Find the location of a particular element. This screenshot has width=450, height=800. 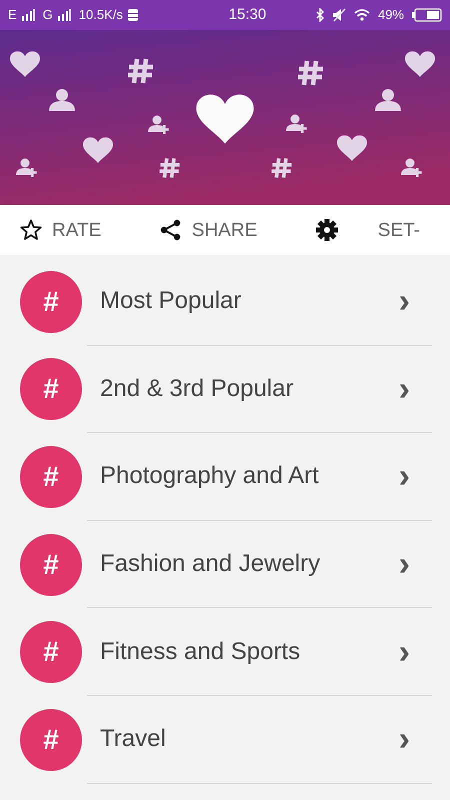

data-icon is located at coordinates (132, 15).